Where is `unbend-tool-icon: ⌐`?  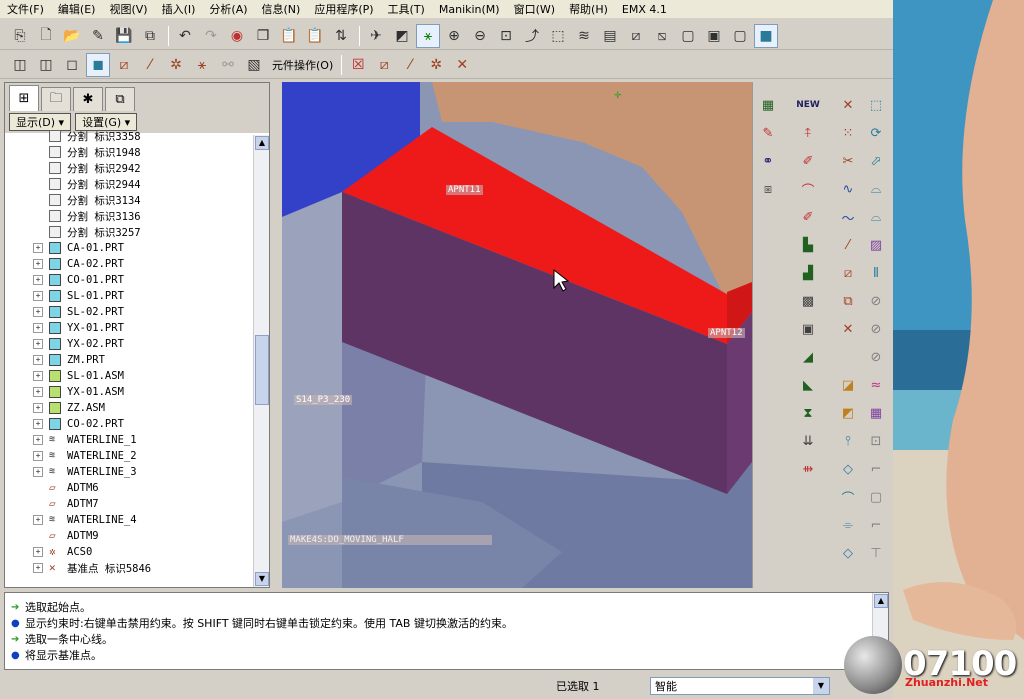 unbend-tool-icon: ⌐ is located at coordinates (876, 525).